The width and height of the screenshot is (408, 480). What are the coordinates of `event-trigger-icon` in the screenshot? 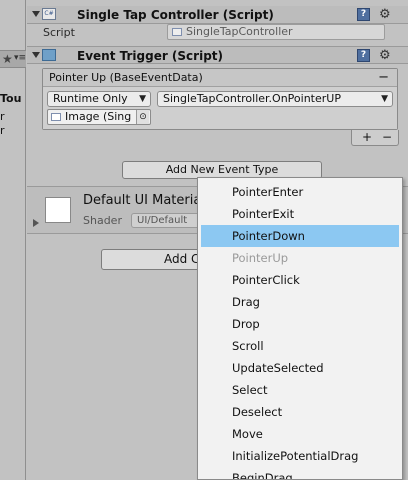 It's located at (49, 55).